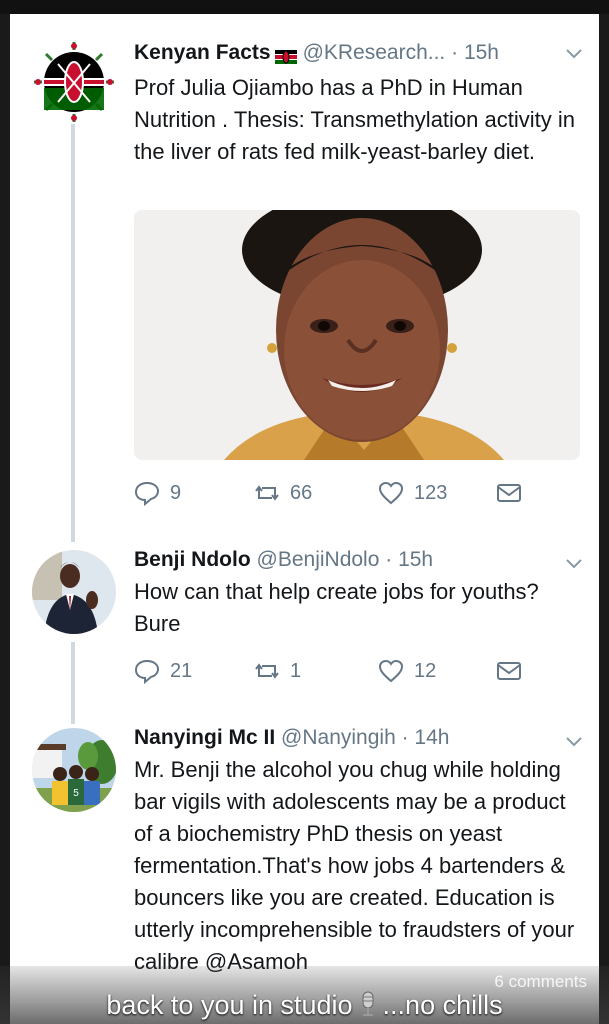 The height and width of the screenshot is (1024, 609). I want to click on caption-text: ...no chills, so click(442, 1005).